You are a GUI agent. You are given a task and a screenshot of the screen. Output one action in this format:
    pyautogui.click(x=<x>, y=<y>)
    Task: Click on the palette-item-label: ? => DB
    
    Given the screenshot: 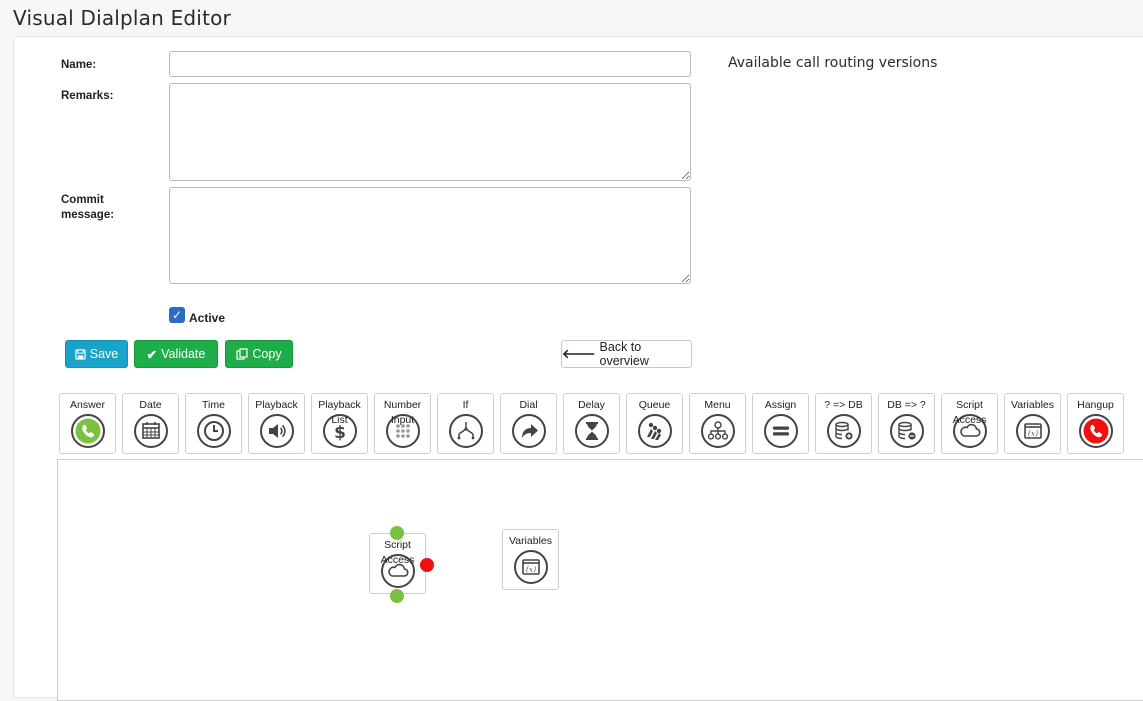 What is the action you would take?
    pyautogui.click(x=843, y=405)
    